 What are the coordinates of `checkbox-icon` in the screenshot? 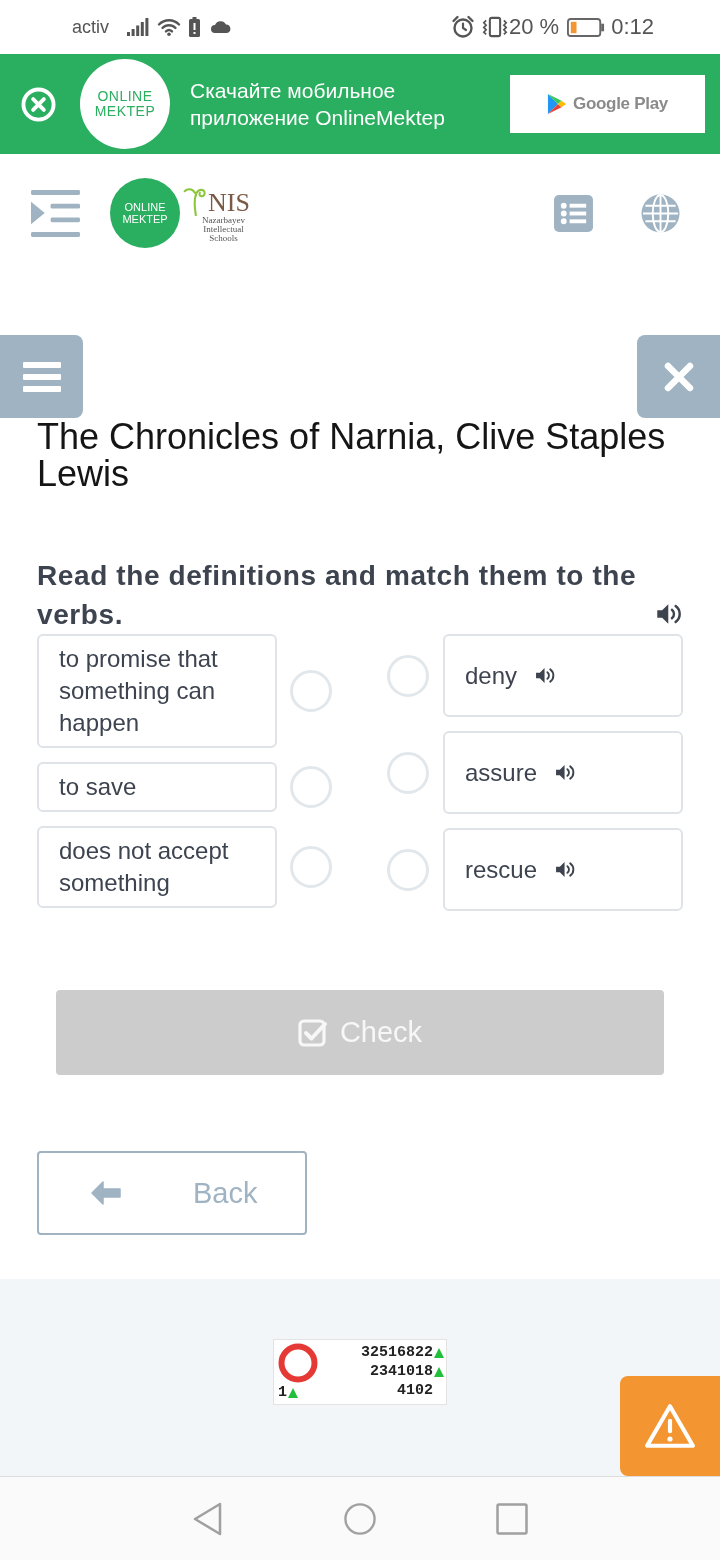 It's located at (312, 1032).